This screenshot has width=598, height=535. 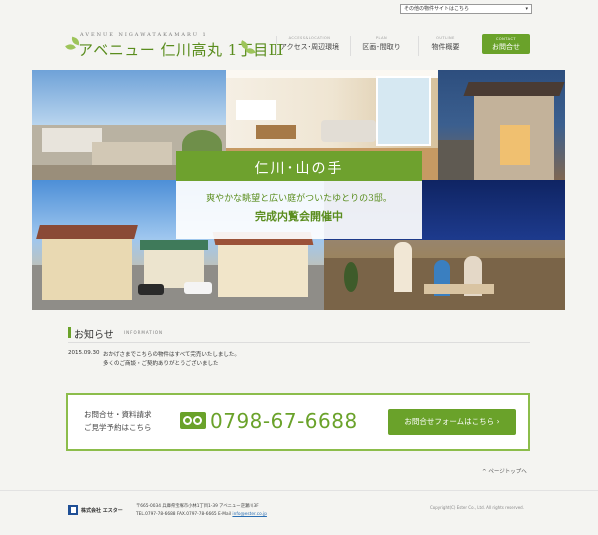 What do you see at coordinates (102, 511) in the screenshot?
I see `company-name: 株式会社 エスター` at bounding box center [102, 511].